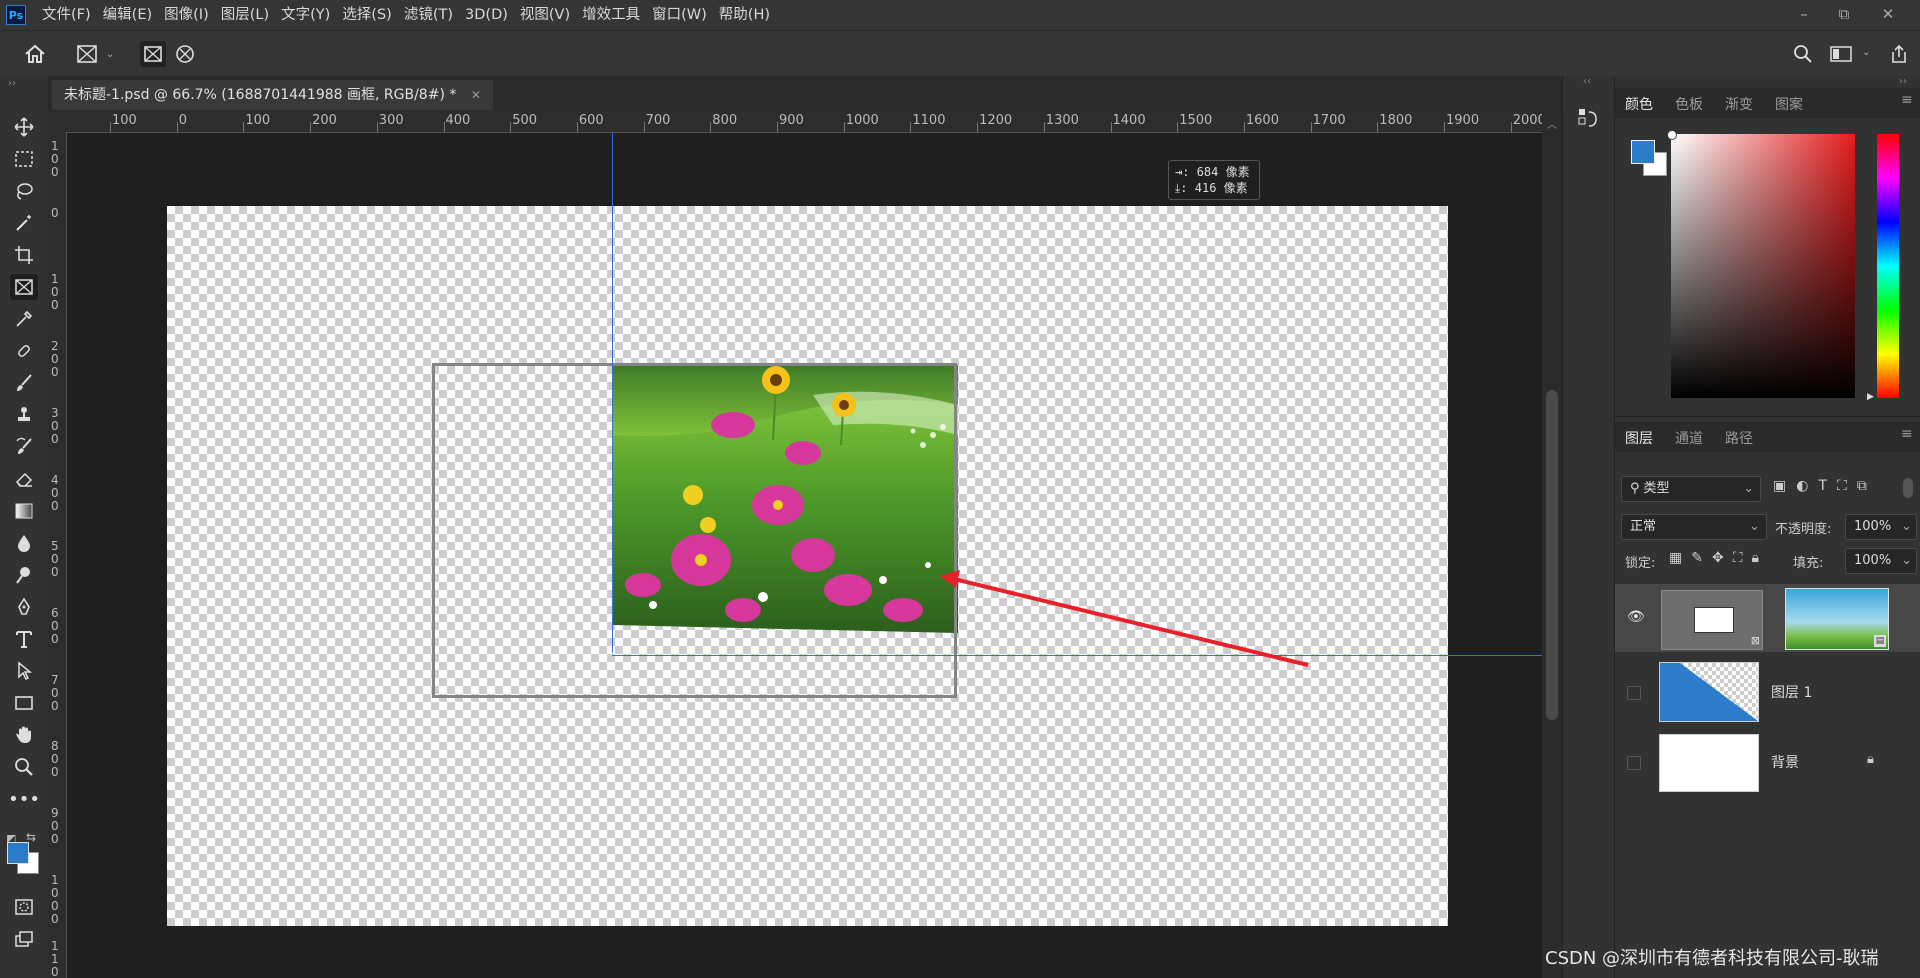 The width and height of the screenshot is (1920, 978). I want to click on menu-window: 窗口(W), so click(679, 15).